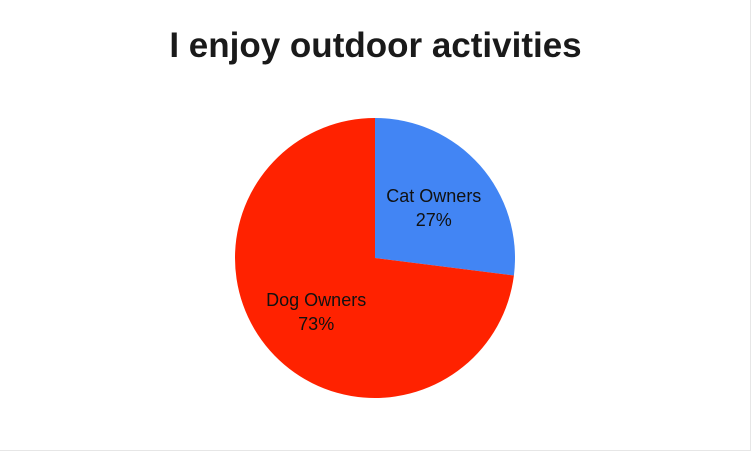 Image resolution: width=751 pixels, height=451 pixels. Describe the element at coordinates (316, 300) in the screenshot. I see `slice-label-dog-owners: Dog Owners` at that location.